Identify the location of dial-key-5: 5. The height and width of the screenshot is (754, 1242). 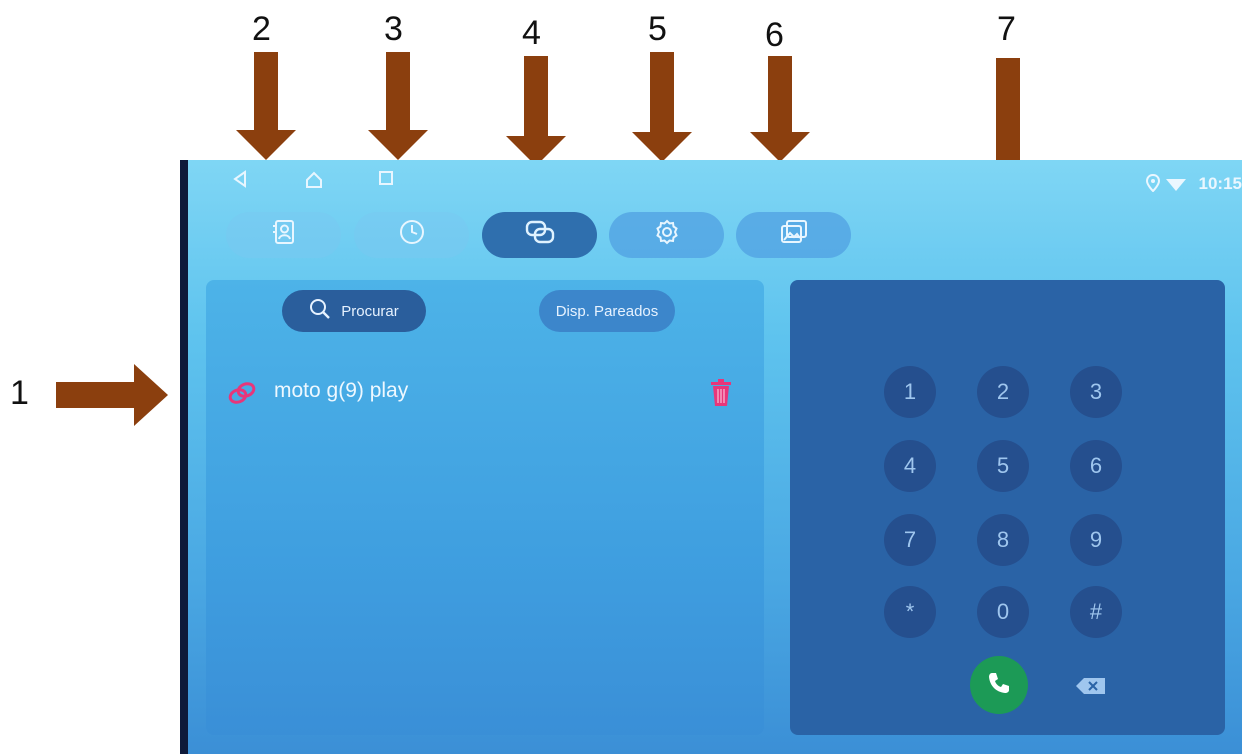
(1003, 466).